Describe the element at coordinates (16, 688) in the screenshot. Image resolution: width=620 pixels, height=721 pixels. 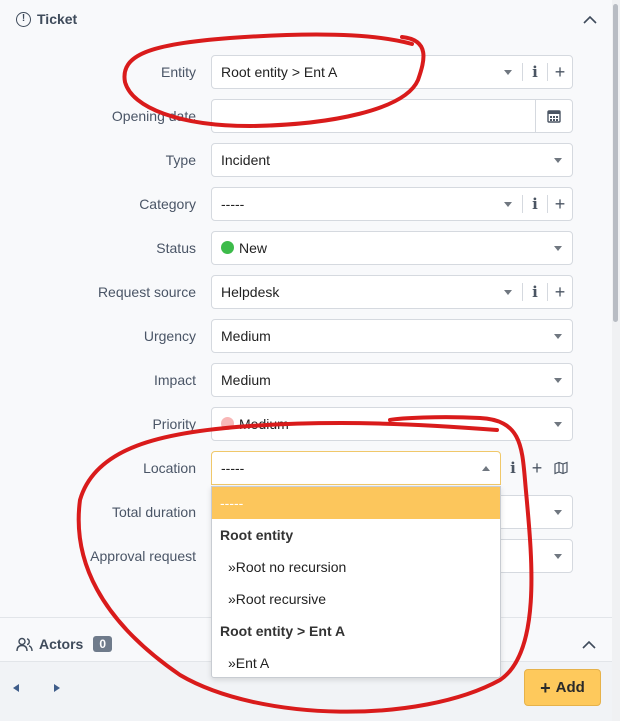
I see `previous-arrow-icon` at that location.